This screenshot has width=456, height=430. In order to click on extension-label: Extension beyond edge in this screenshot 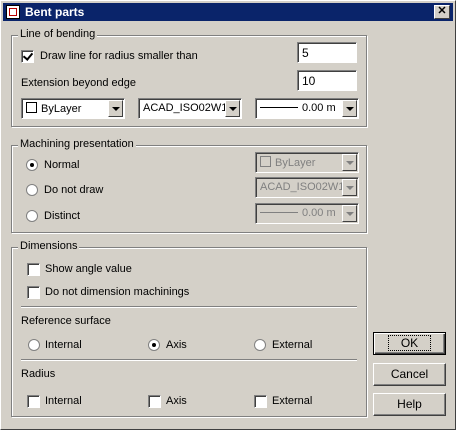, I will do `click(78, 83)`.